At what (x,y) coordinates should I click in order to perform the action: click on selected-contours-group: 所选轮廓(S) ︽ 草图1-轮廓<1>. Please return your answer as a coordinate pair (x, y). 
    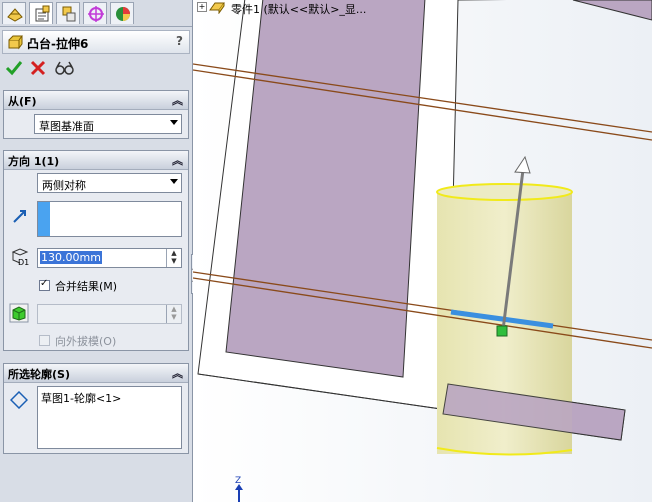
    Looking at the image, I should click on (96, 408).